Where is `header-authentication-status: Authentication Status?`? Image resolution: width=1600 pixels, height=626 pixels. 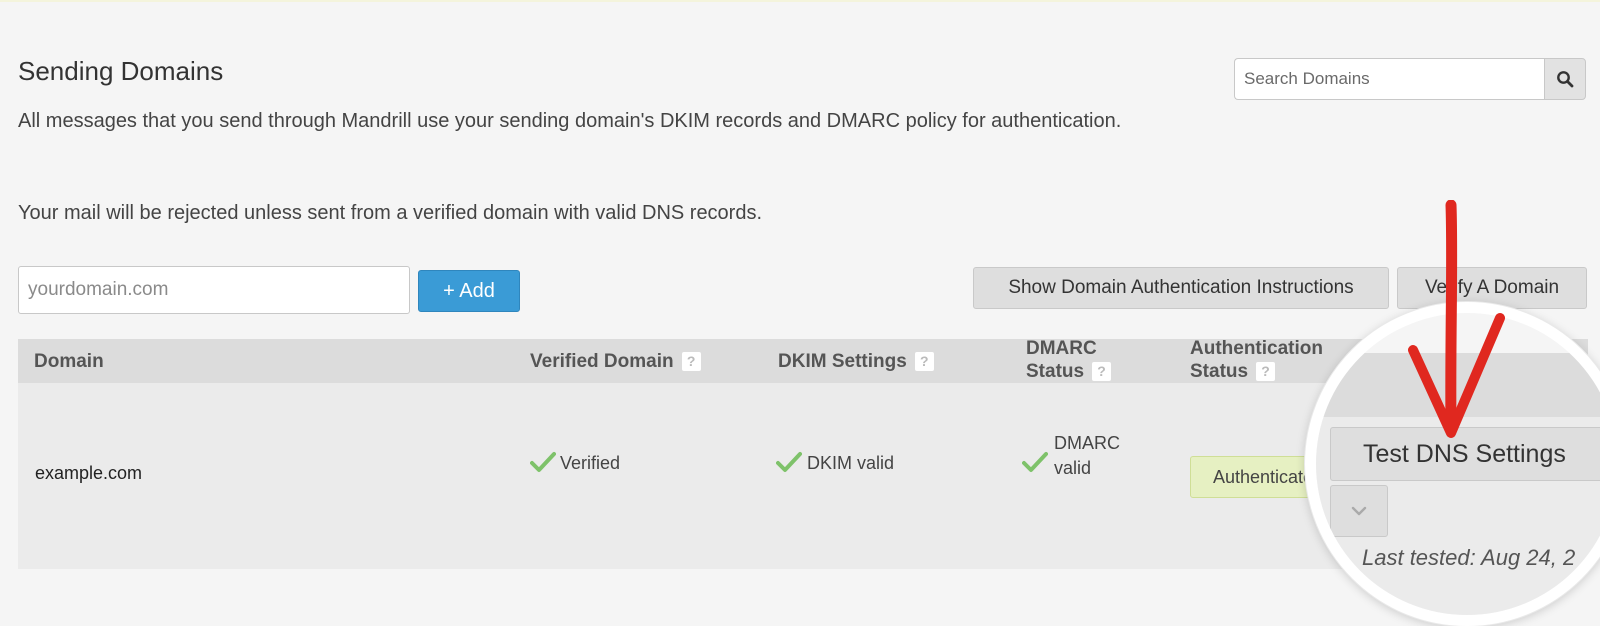
header-authentication-status: Authentication Status? is located at coordinates (1256, 360).